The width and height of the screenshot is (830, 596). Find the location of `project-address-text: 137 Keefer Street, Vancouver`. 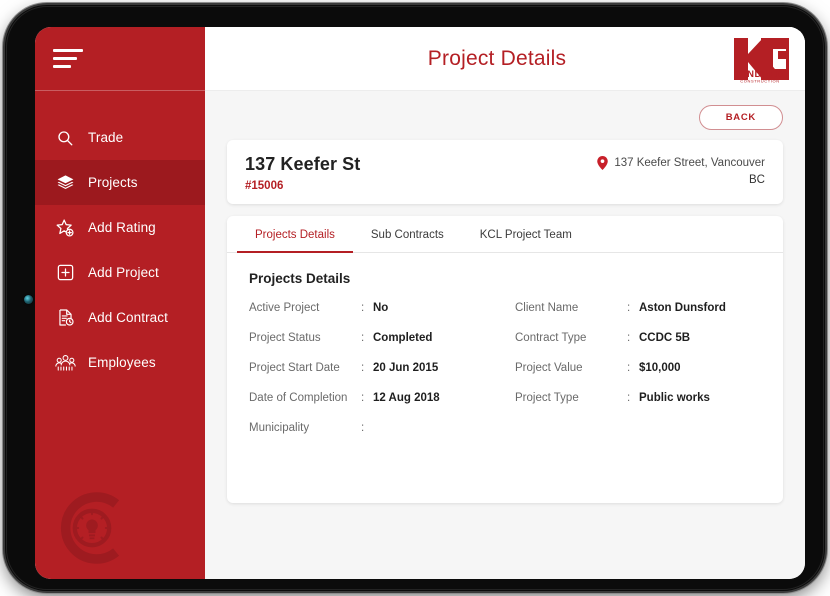

project-address-text: 137 Keefer Street, Vancouver is located at coordinates (689, 163).